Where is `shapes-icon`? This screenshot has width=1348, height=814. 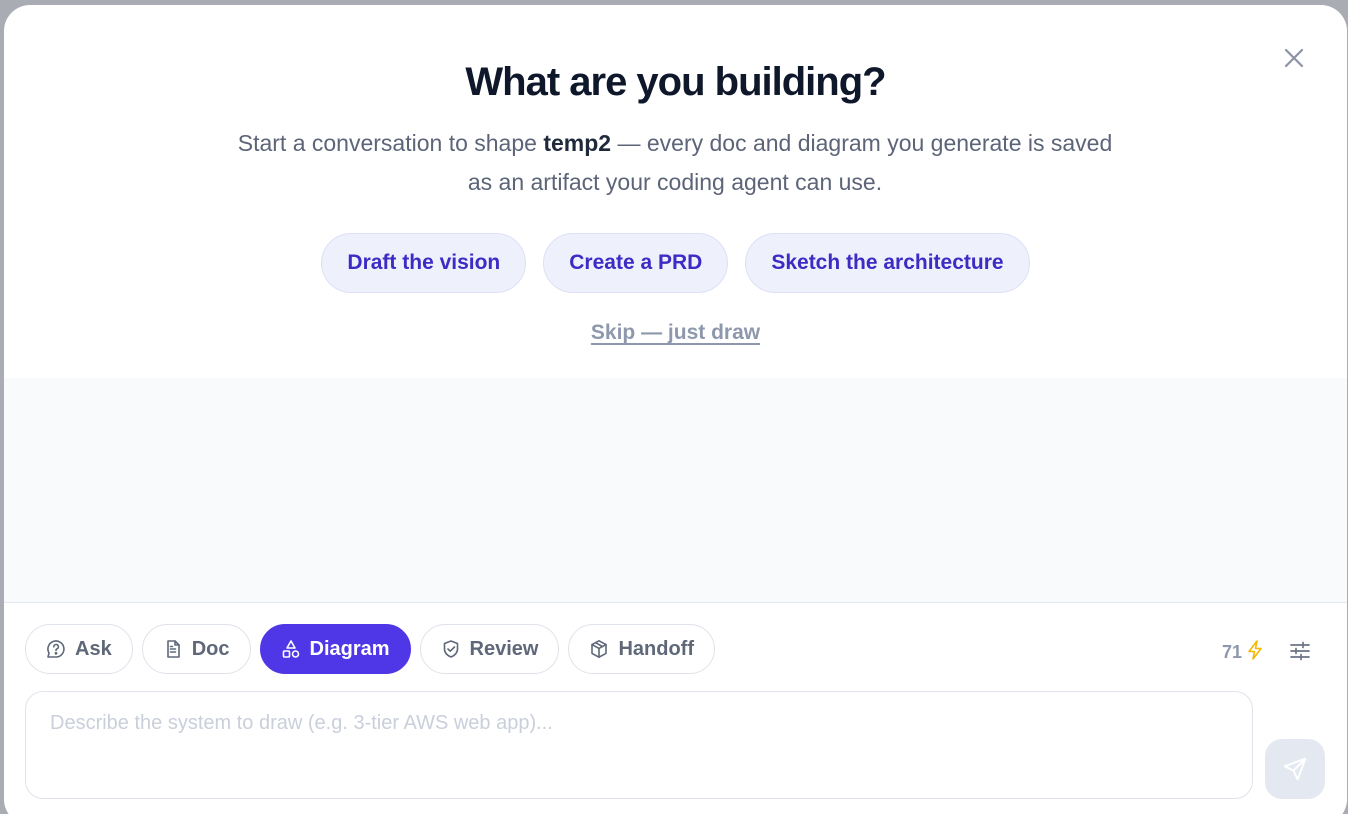
shapes-icon is located at coordinates (291, 649).